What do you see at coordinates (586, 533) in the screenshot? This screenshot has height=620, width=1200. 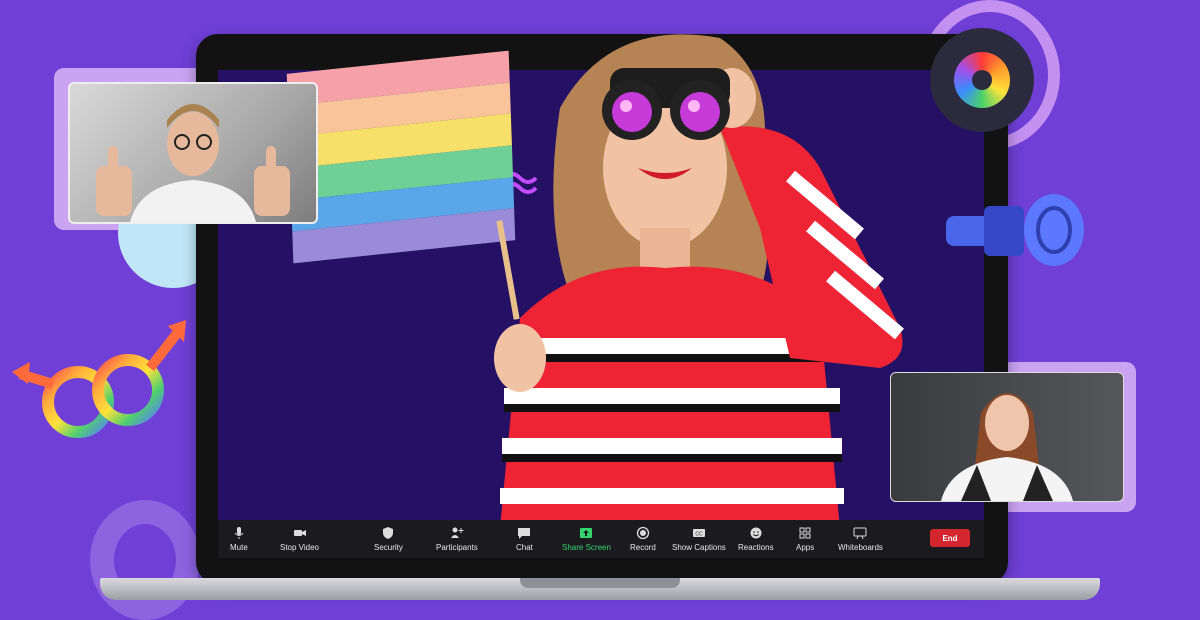 I see `share-screen-icon` at bounding box center [586, 533].